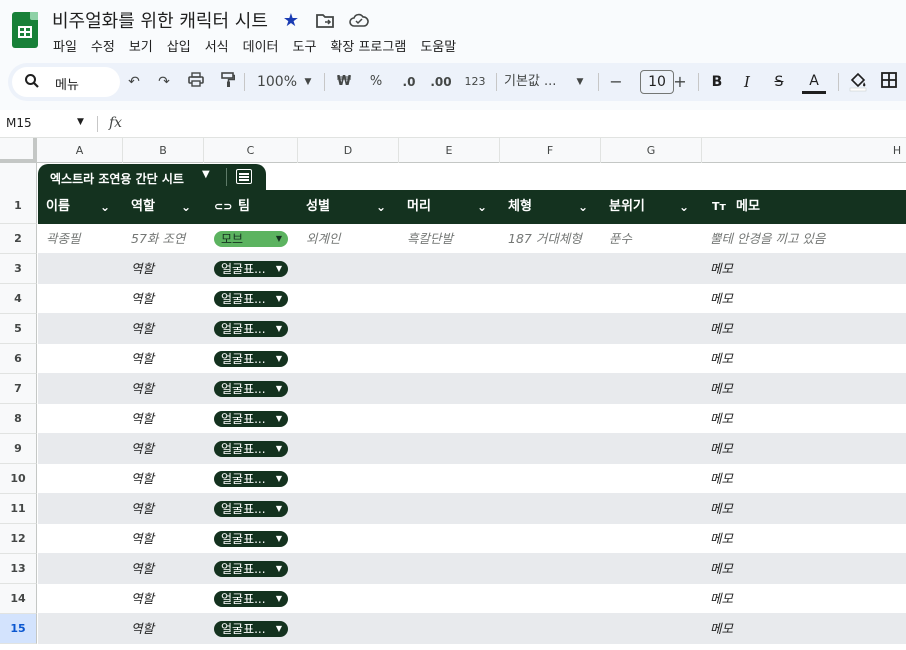  I want to click on increase-decimal-button: .00, so click(441, 82).